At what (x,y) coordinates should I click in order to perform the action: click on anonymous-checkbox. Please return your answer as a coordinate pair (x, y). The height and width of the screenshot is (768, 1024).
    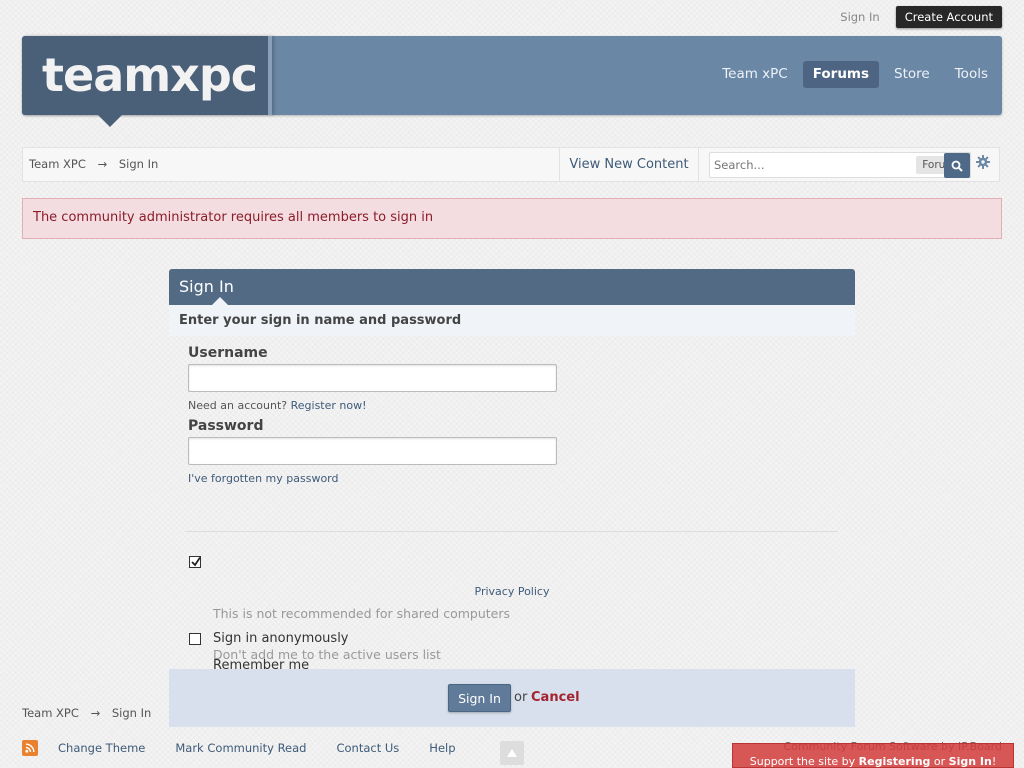
    Looking at the image, I should click on (195, 639).